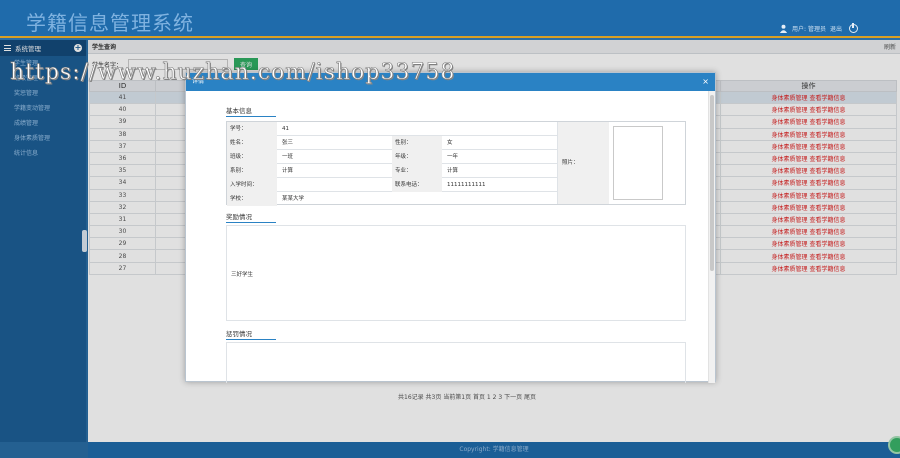 This screenshot has width=900, height=458. What do you see at coordinates (417, 171) in the screenshot?
I see `label-major: 专业：` at bounding box center [417, 171].